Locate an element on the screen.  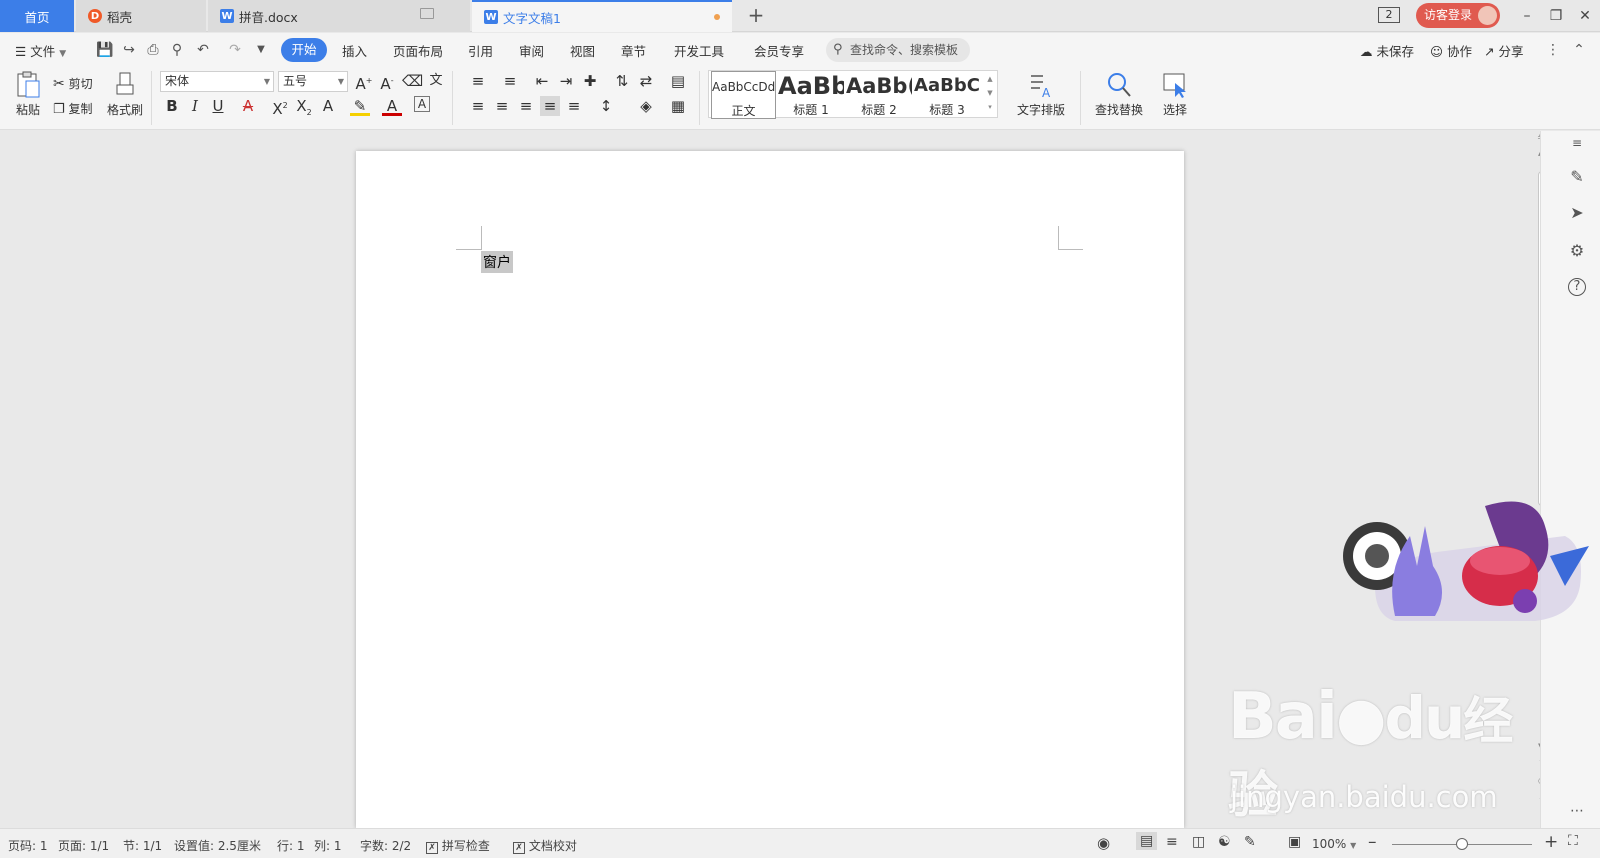
italic-icon: I is located at coordinates (195, 106).